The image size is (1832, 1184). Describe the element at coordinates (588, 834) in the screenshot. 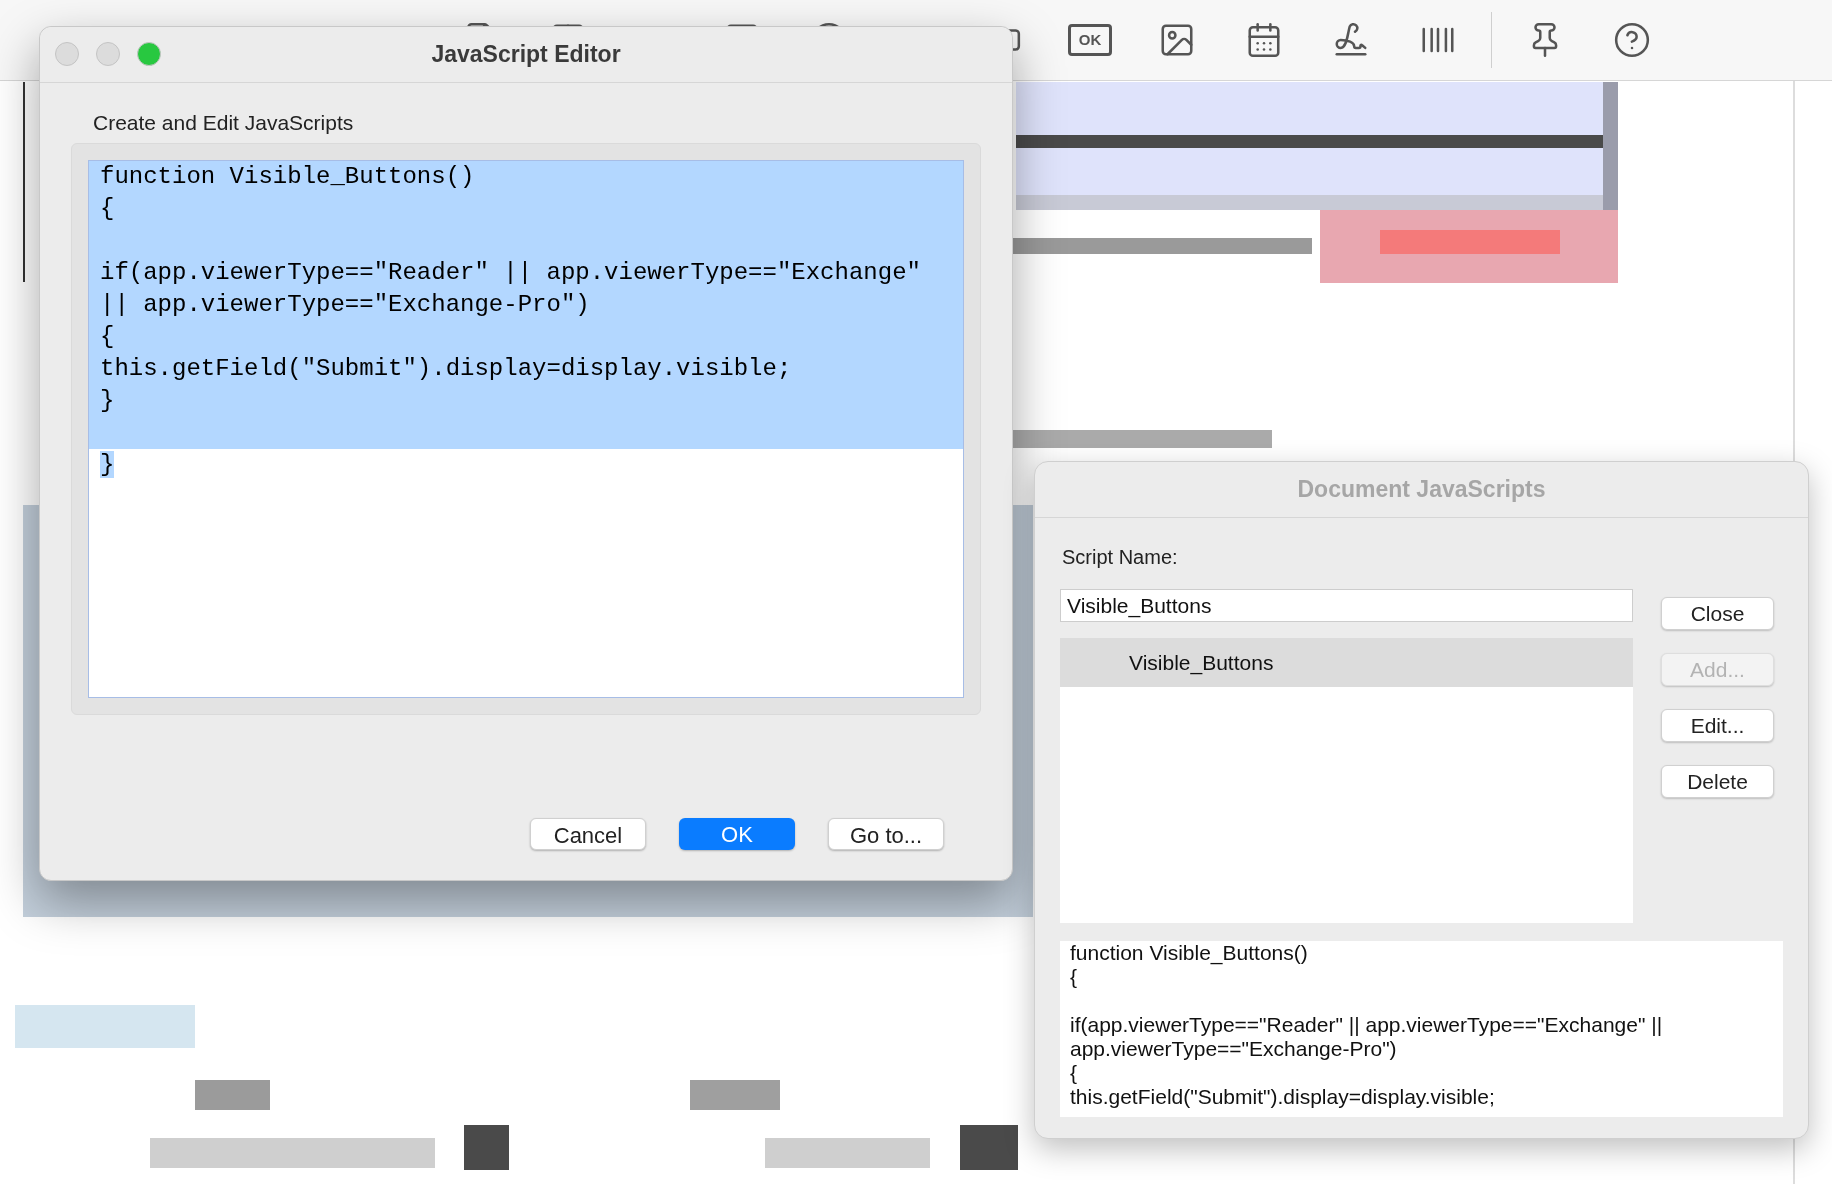

I see `dialog-button: Cancel` at that location.